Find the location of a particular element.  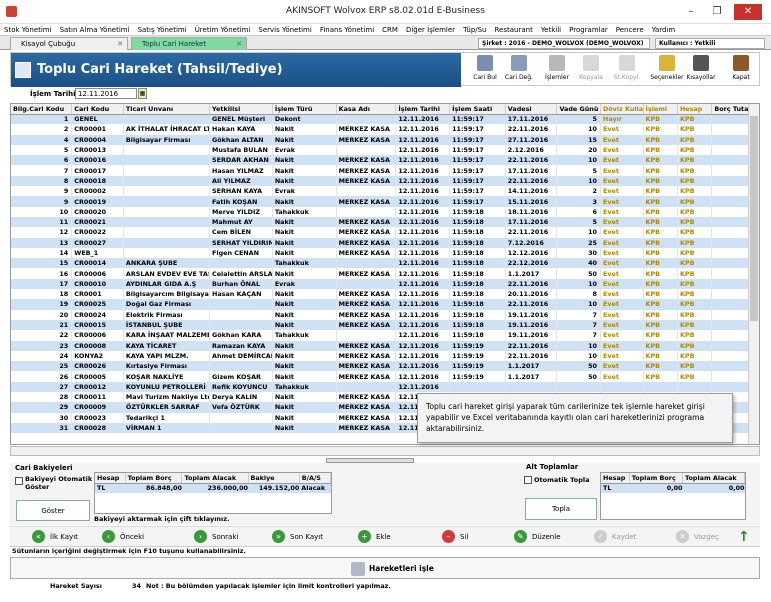

grid-cell: 15 is located at coordinates (578, 139).